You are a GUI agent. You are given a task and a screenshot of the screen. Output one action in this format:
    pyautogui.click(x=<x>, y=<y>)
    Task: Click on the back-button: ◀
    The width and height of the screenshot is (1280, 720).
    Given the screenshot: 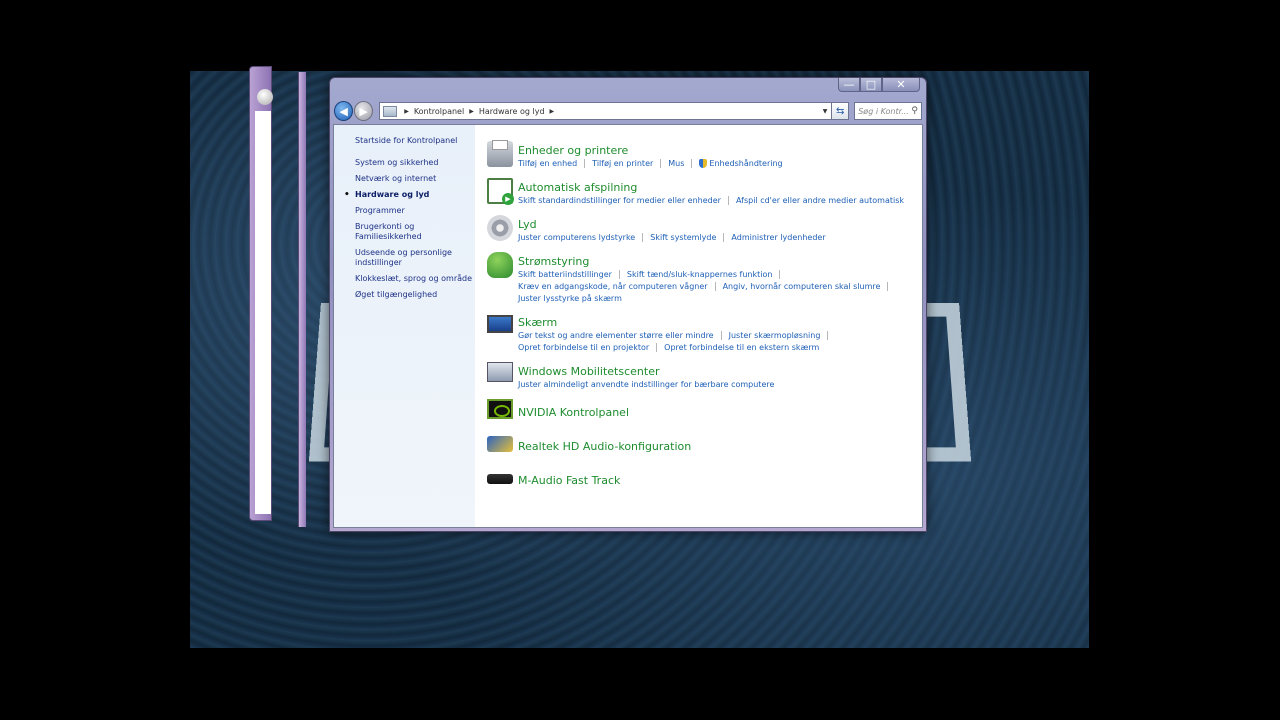 What is the action you would take?
    pyautogui.click(x=344, y=111)
    